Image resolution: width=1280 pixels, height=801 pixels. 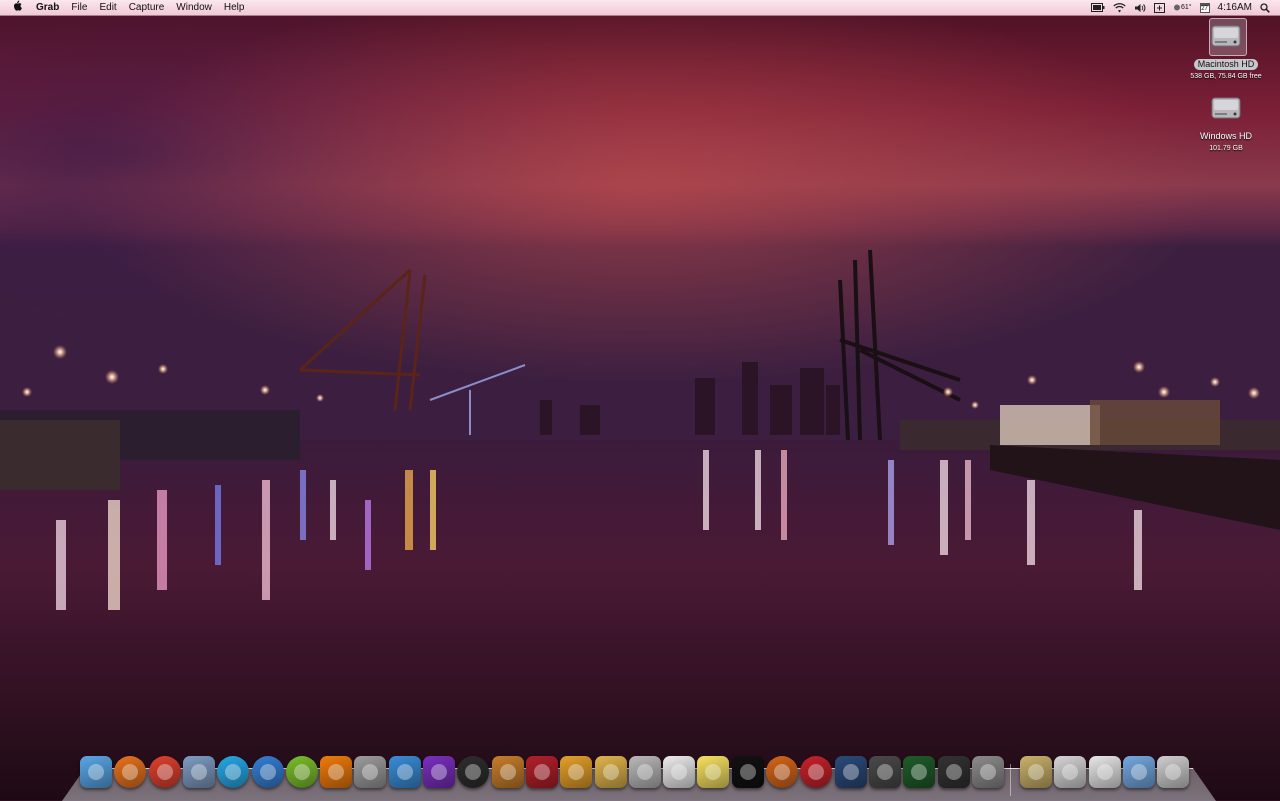 I want to click on spotlight-search-icon, so click(x=1265, y=7).